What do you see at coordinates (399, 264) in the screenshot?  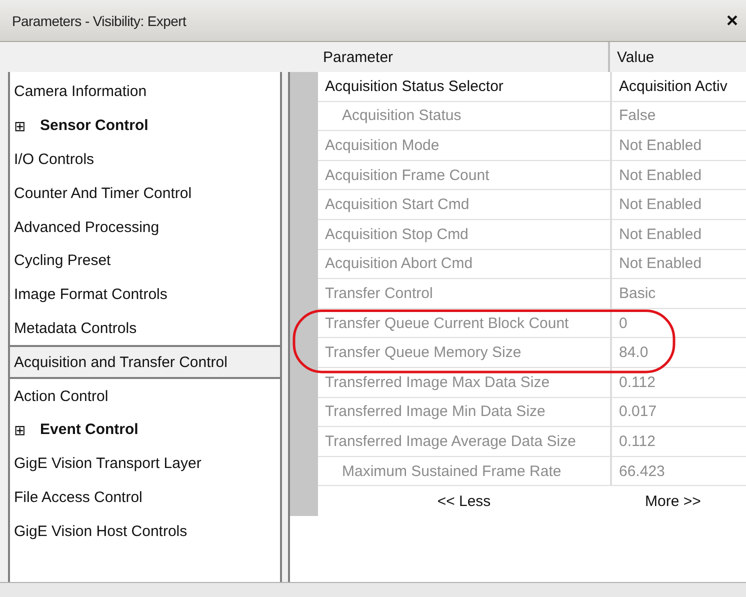 I see `parameter-name: Acquisition Abort Cmd` at bounding box center [399, 264].